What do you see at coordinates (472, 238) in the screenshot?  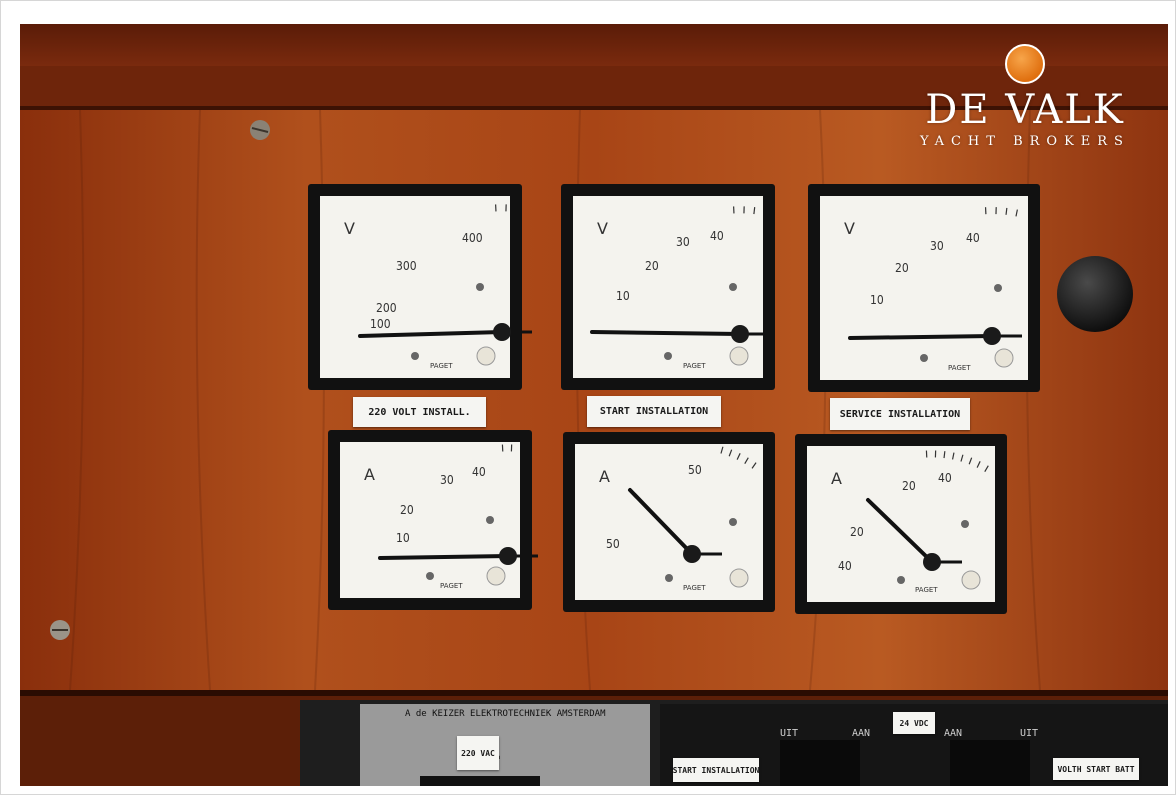 I see `tick-label: 400` at bounding box center [472, 238].